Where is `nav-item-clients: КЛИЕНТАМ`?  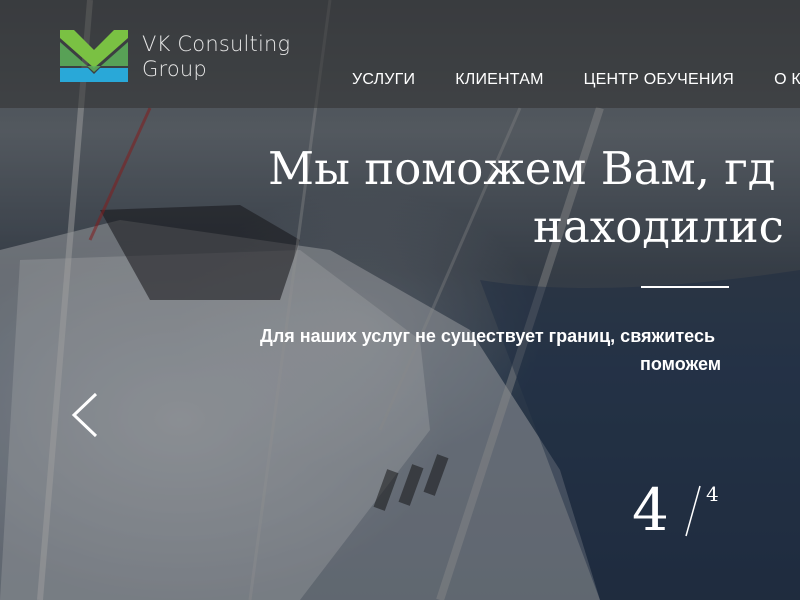
nav-item-clients: КЛИЕНТАМ is located at coordinates (499, 79).